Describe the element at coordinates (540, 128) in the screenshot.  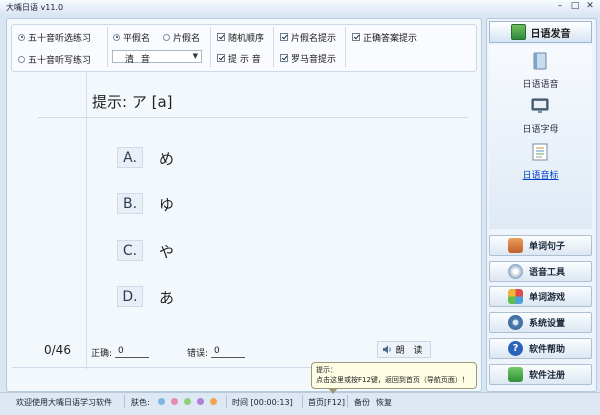
I see `sidebar-sub-alphabet: 日语字母` at that location.